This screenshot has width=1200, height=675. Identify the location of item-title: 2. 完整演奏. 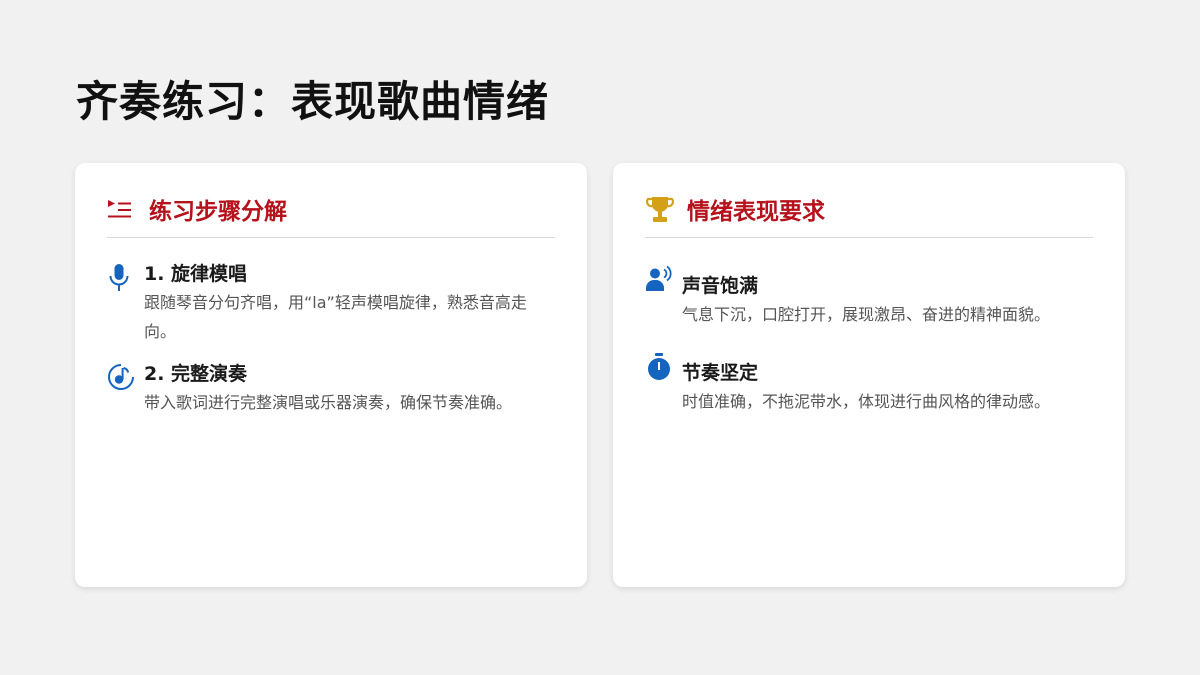
(196, 374).